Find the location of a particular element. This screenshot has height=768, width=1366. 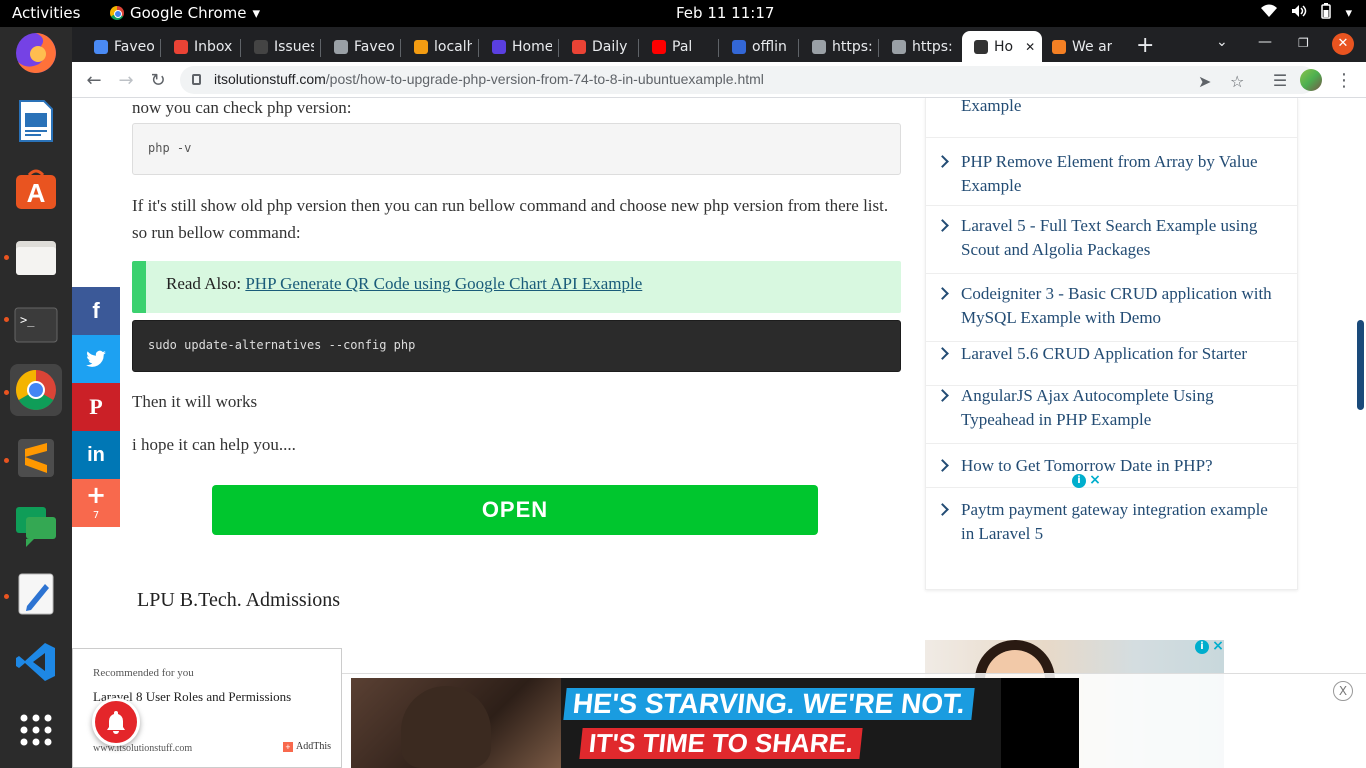

addthis-icon: + is located at coordinates (288, 746).